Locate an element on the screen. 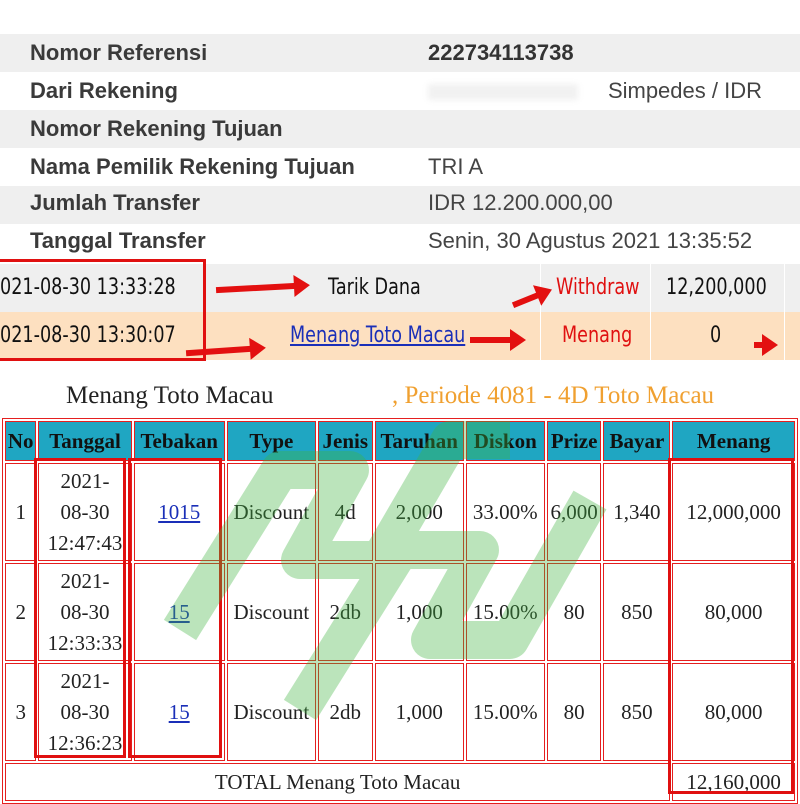  tx-description: Tarik Dana is located at coordinates (374, 287).